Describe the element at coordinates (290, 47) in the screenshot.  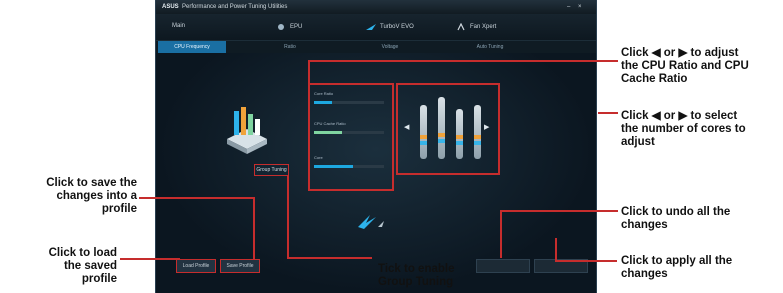
I see `tab-ratio: Ratio` at that location.